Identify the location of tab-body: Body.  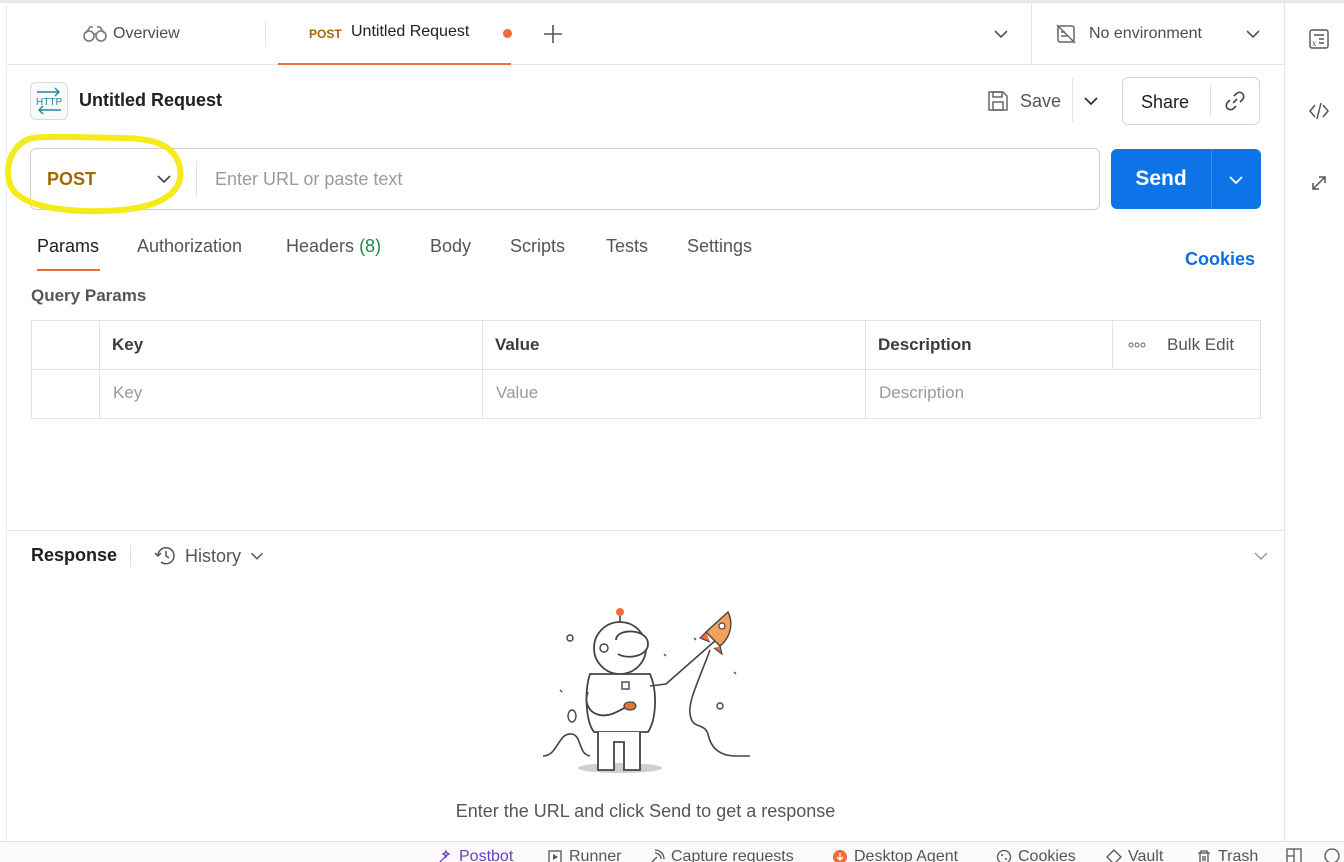
(450, 246).